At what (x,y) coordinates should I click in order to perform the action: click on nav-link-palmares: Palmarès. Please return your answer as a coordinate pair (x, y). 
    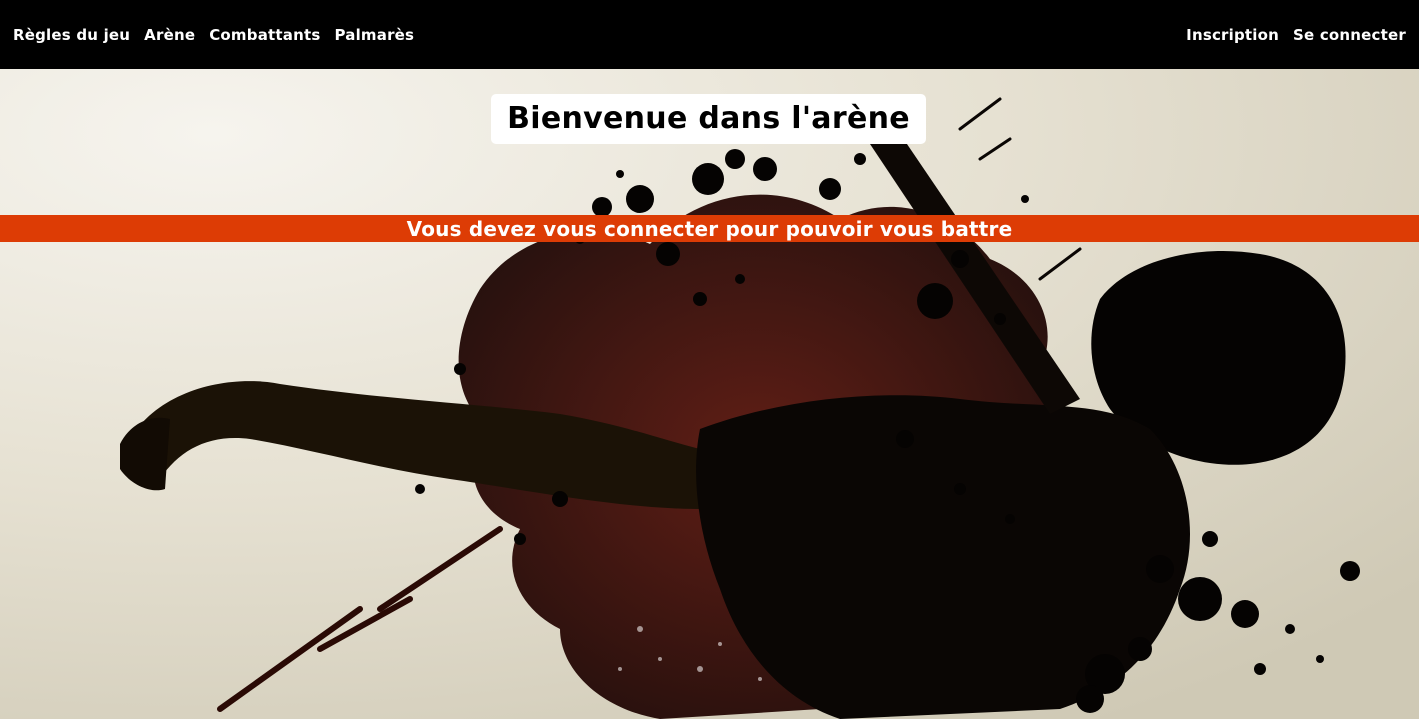
    Looking at the image, I should click on (374, 35).